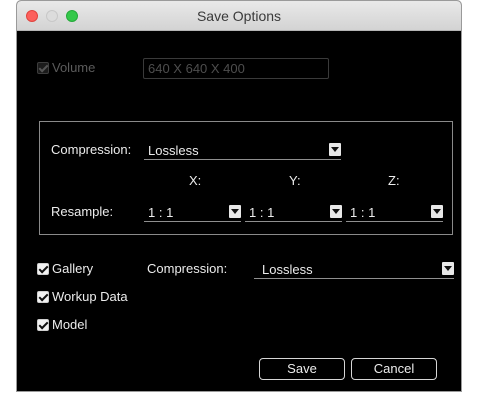  Describe the element at coordinates (262, 212) in the screenshot. I see `resample-y-value: 1` at that location.